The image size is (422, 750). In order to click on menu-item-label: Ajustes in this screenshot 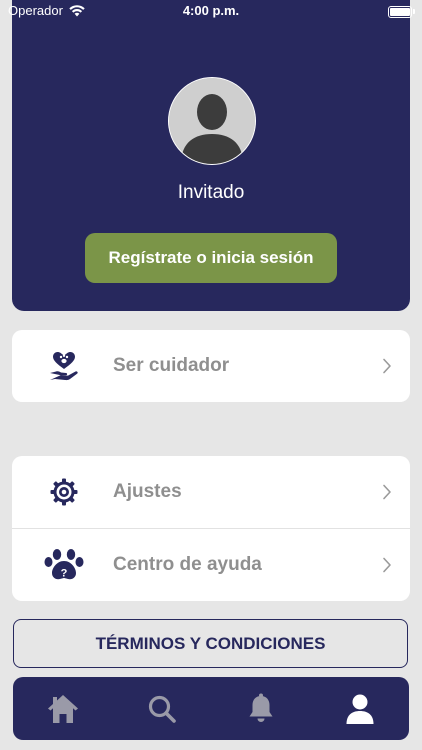, I will do `click(147, 491)`.